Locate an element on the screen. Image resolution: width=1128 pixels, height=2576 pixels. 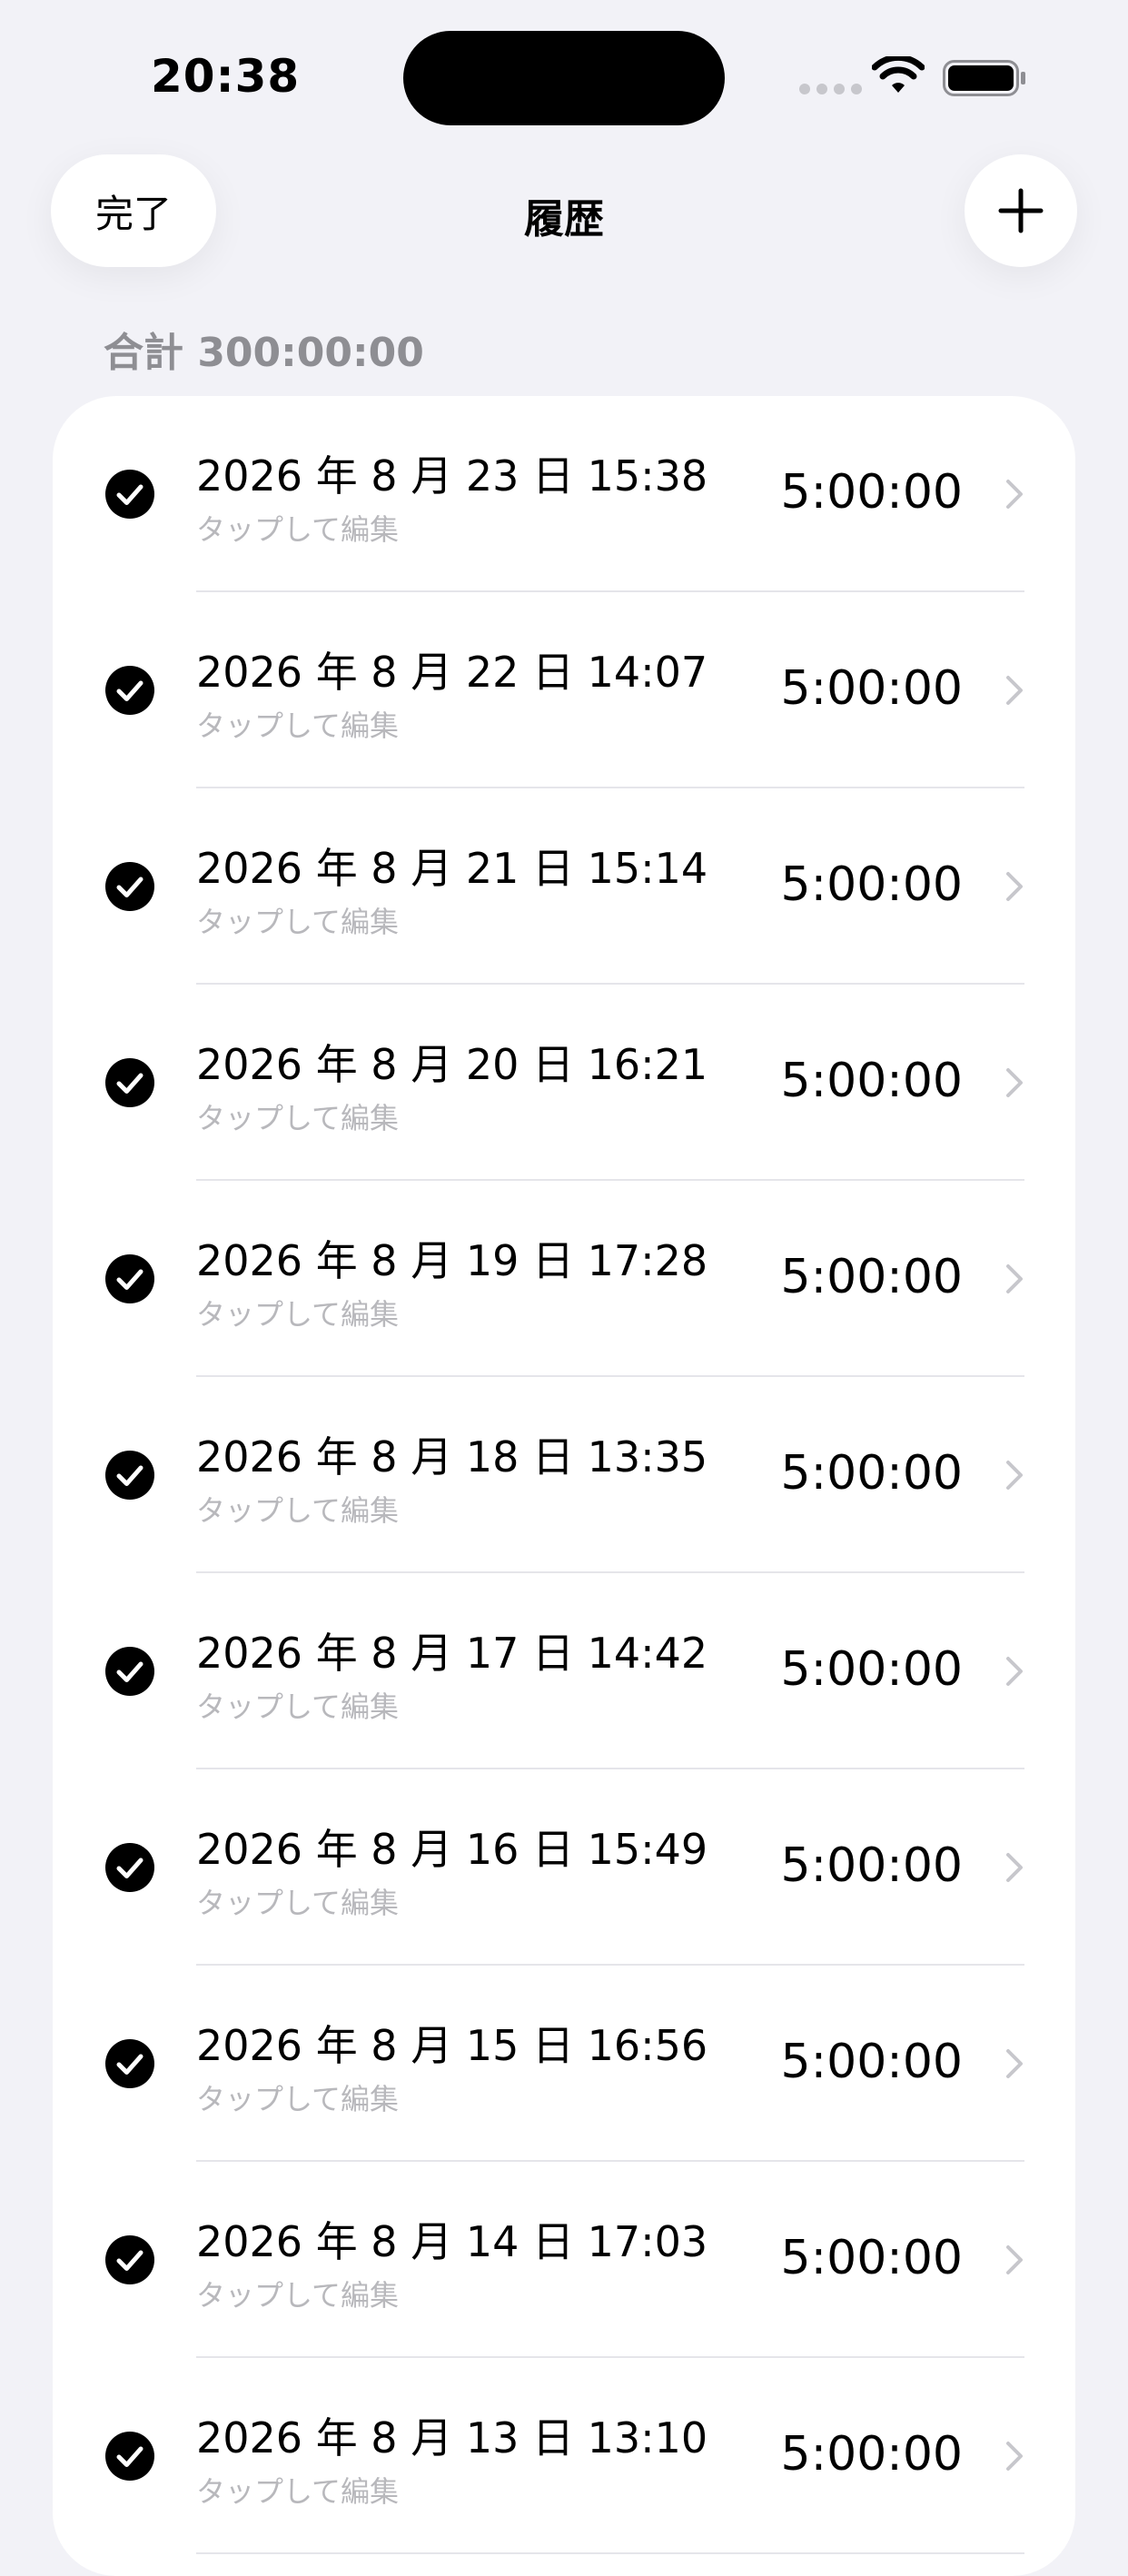
history-row-date: 2026 年 8 月 21 日 15:14 is located at coordinates (452, 868).